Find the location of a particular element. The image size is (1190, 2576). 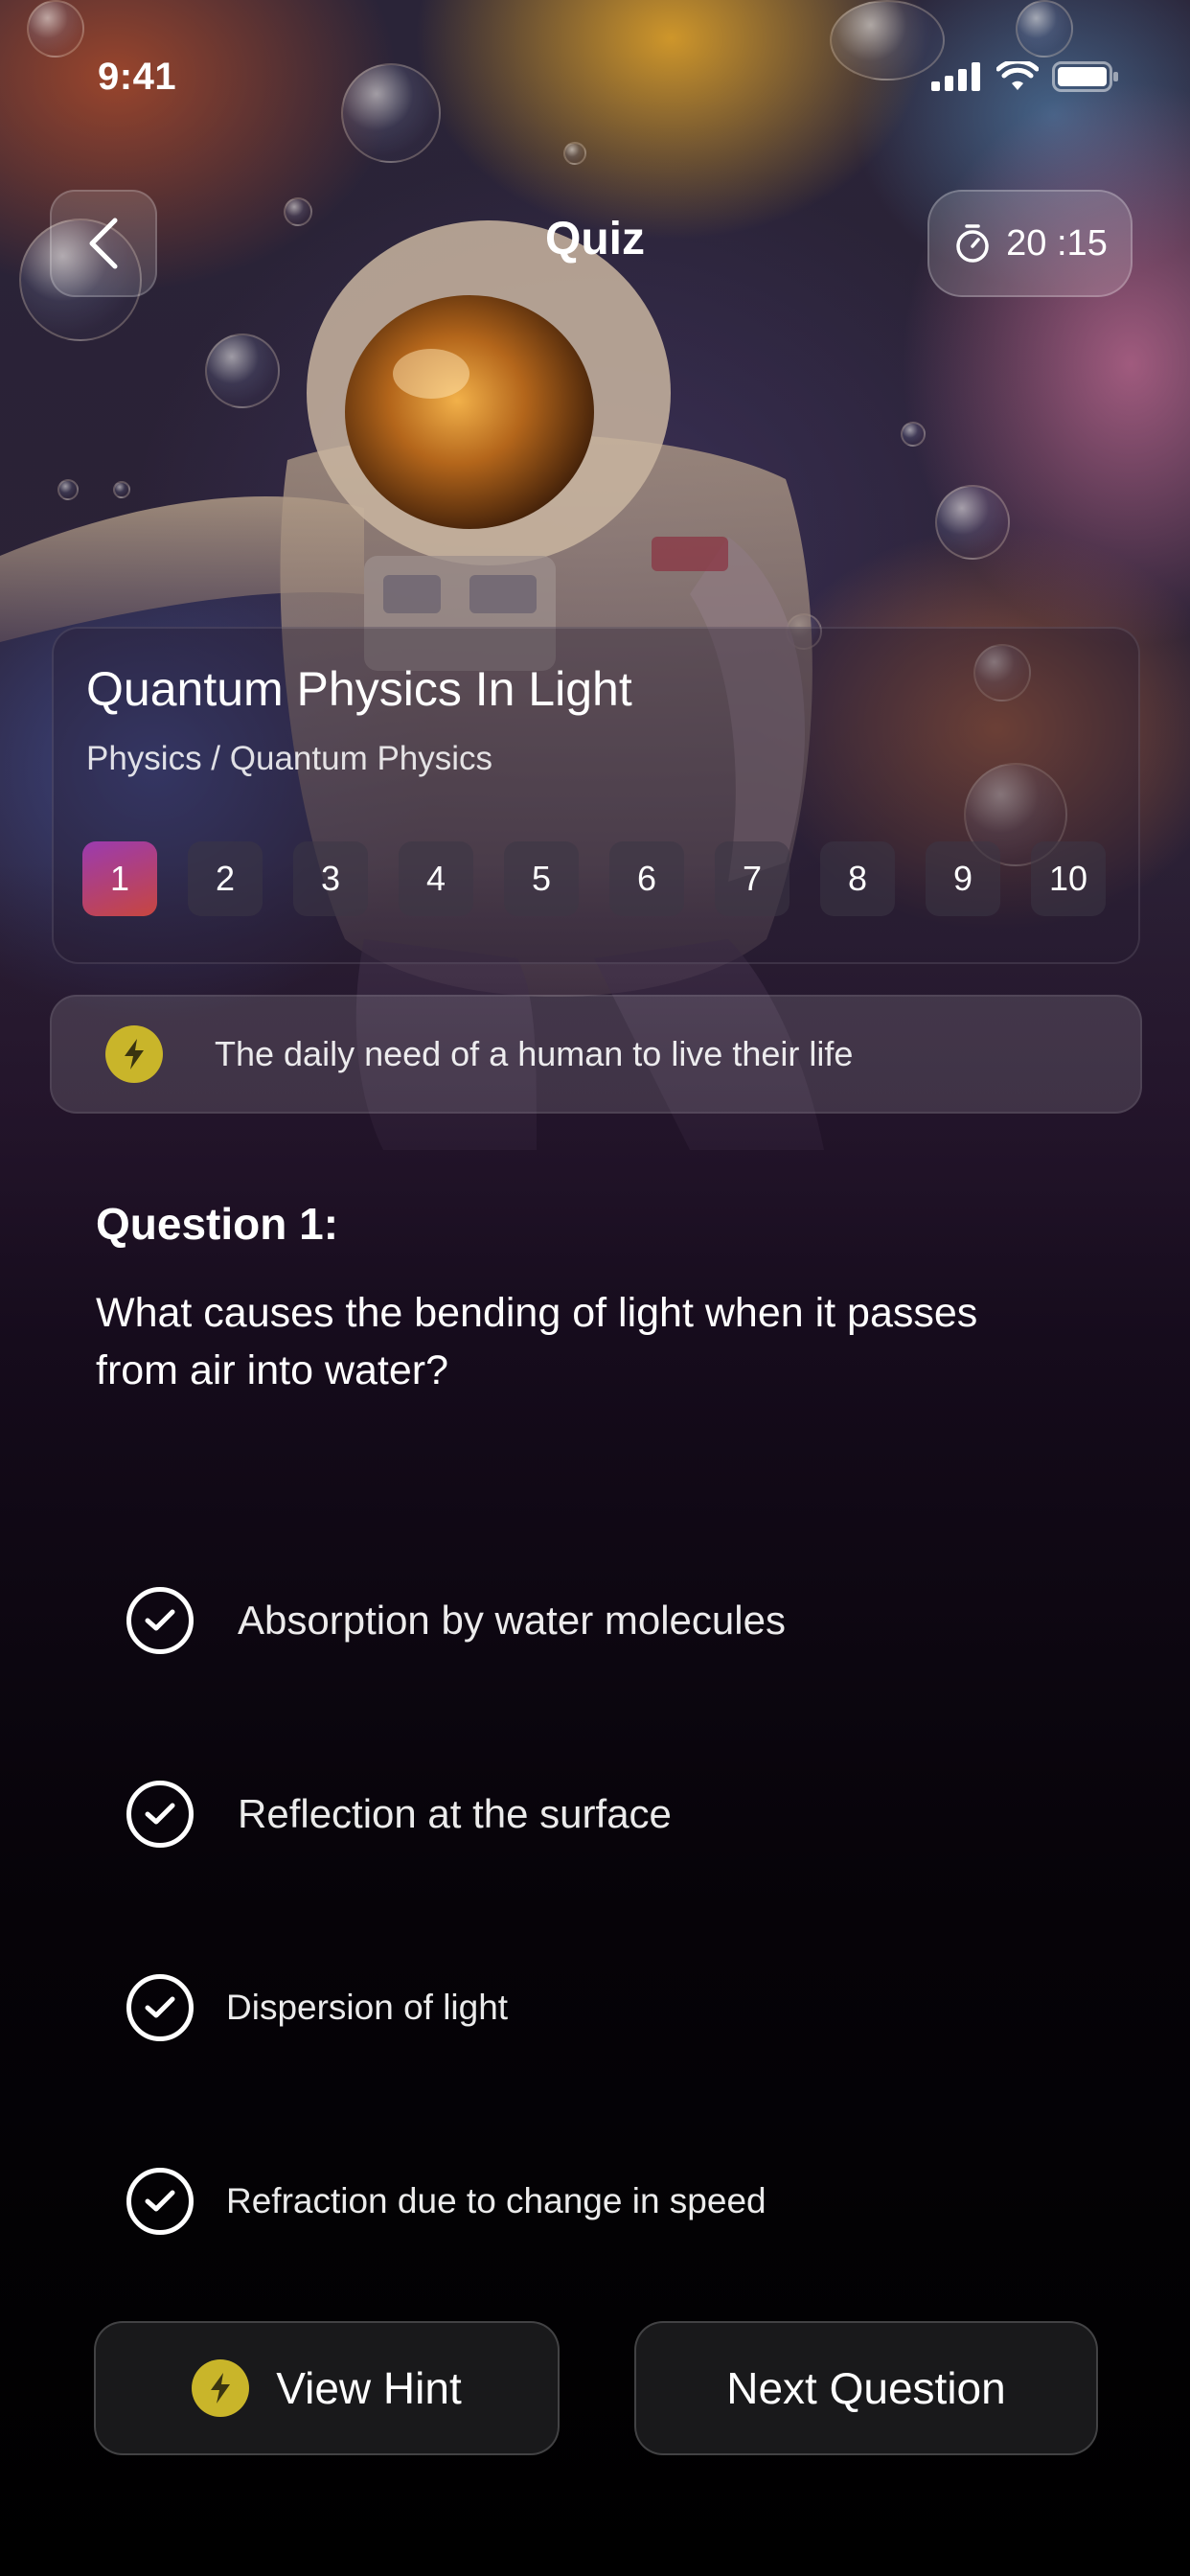

answer-option: Absorption by water molecules is located at coordinates (606, 1621).